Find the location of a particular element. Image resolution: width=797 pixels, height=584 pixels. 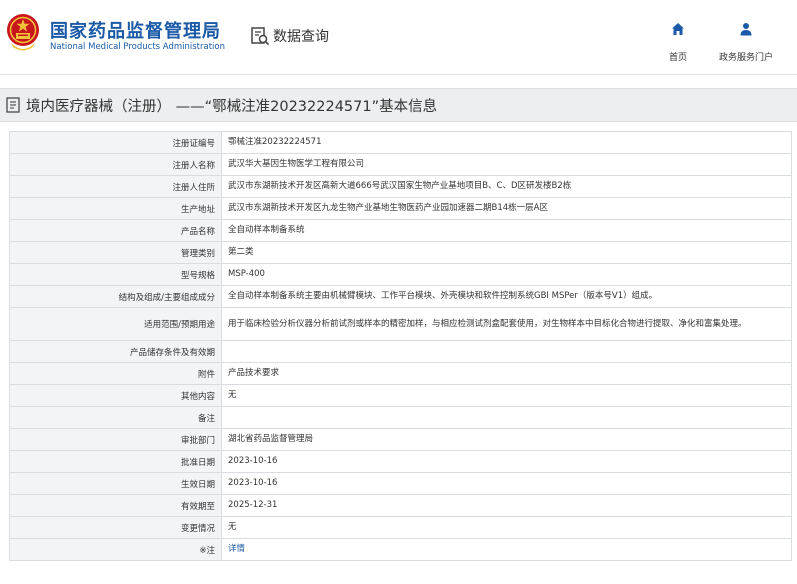

row-label: 管理类别 is located at coordinates (115, 252).